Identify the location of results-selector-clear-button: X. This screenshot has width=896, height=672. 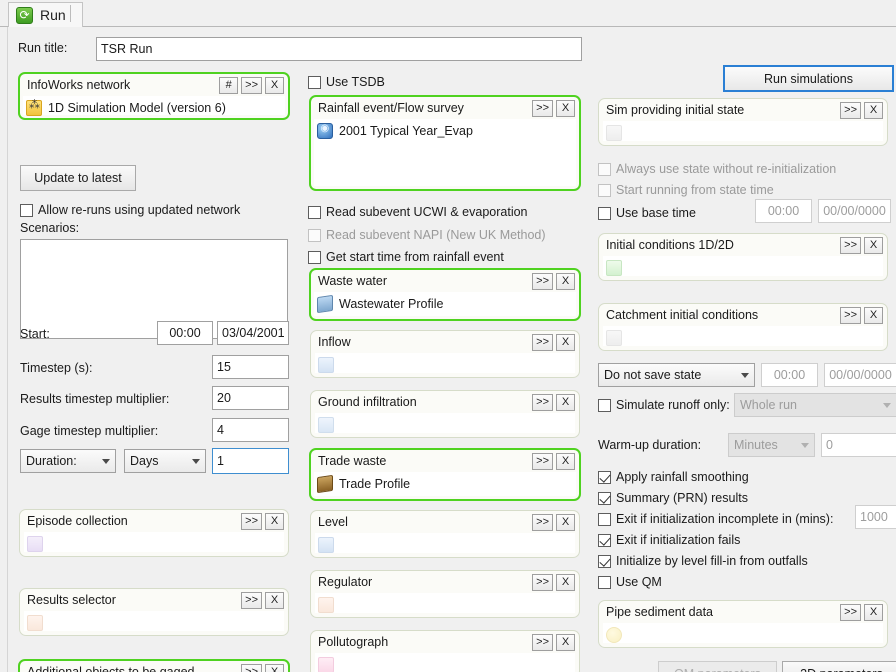
(274, 600).